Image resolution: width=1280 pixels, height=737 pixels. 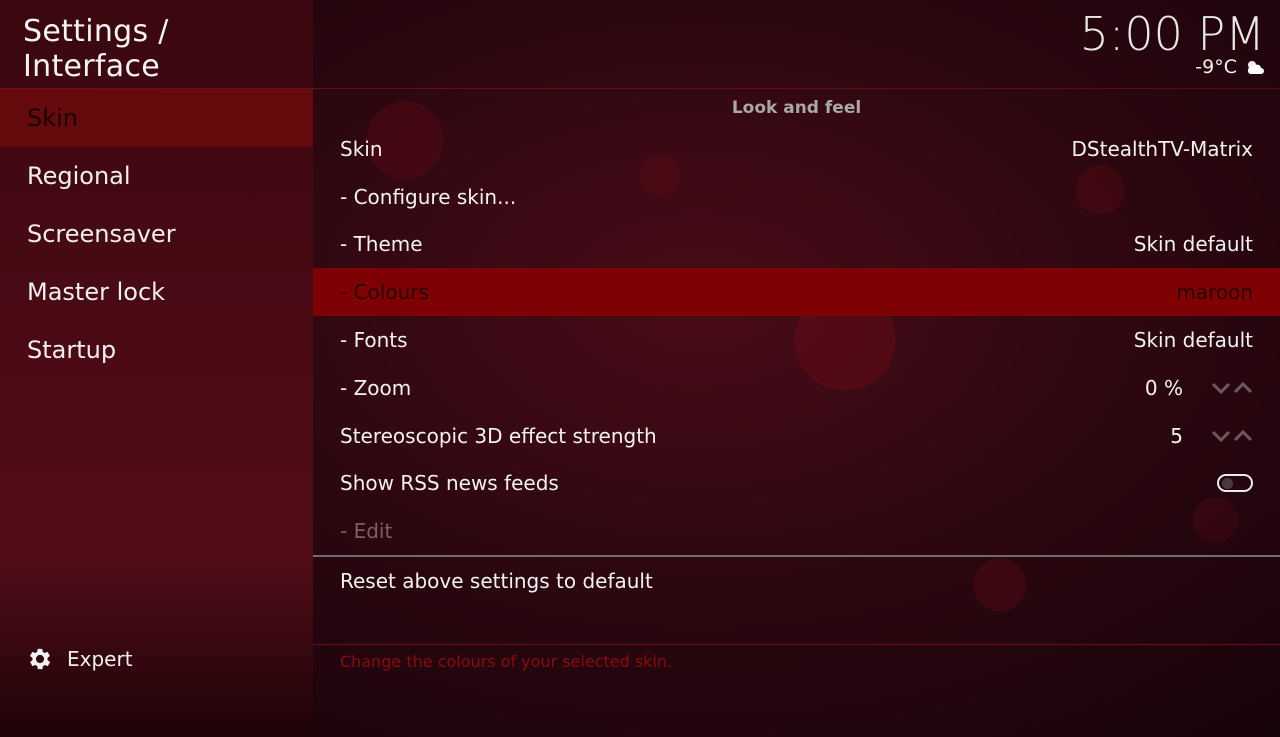 What do you see at coordinates (1176, 435) in the screenshot?
I see `setting-value: 5` at bounding box center [1176, 435].